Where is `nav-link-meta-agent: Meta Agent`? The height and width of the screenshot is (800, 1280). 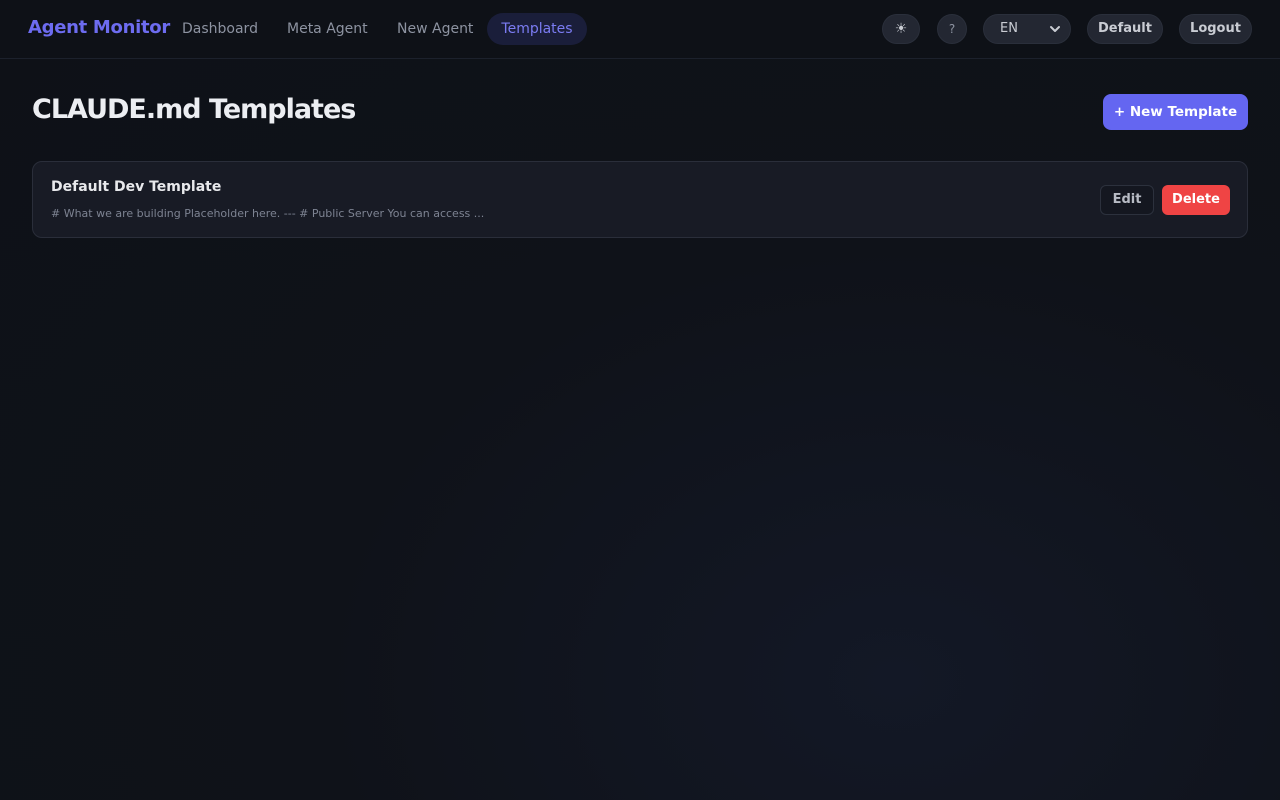 nav-link-meta-agent: Meta Agent is located at coordinates (327, 29).